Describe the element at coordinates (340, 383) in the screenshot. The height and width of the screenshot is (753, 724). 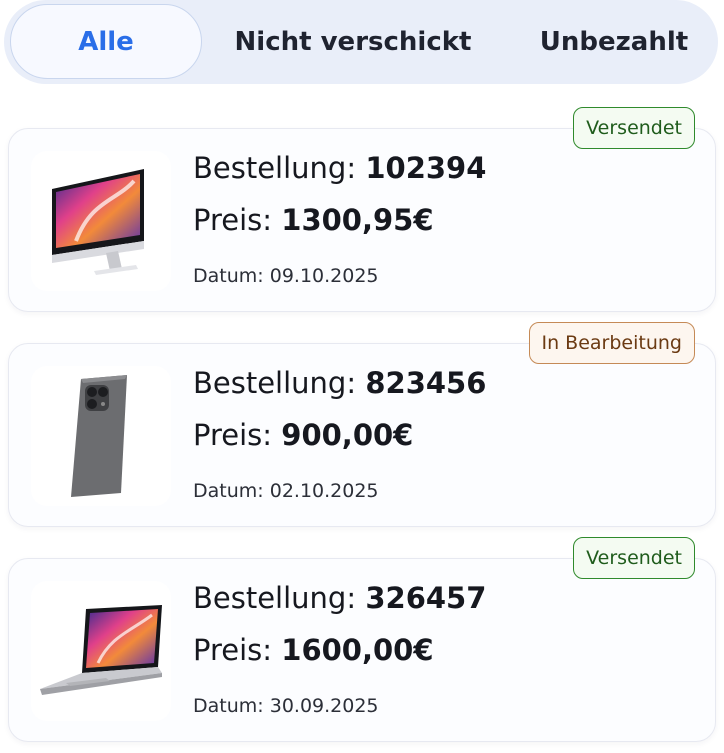
I see `order-number-line: Bestellung: 823456` at that location.